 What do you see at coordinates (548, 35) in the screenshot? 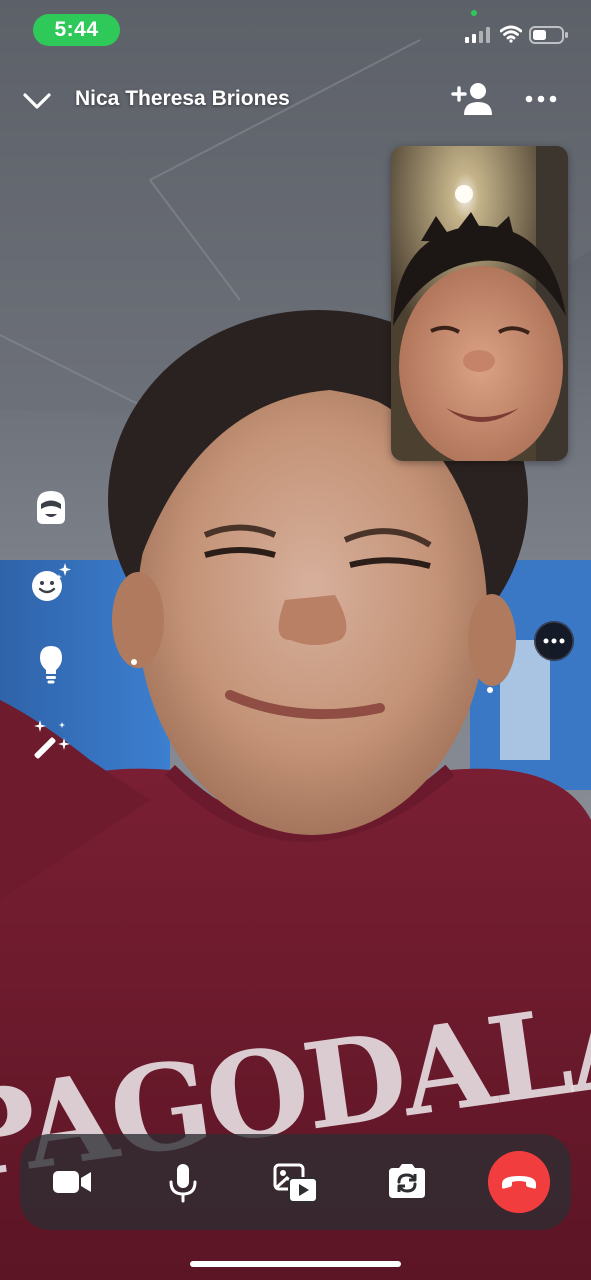
I see `battery-icon` at bounding box center [548, 35].